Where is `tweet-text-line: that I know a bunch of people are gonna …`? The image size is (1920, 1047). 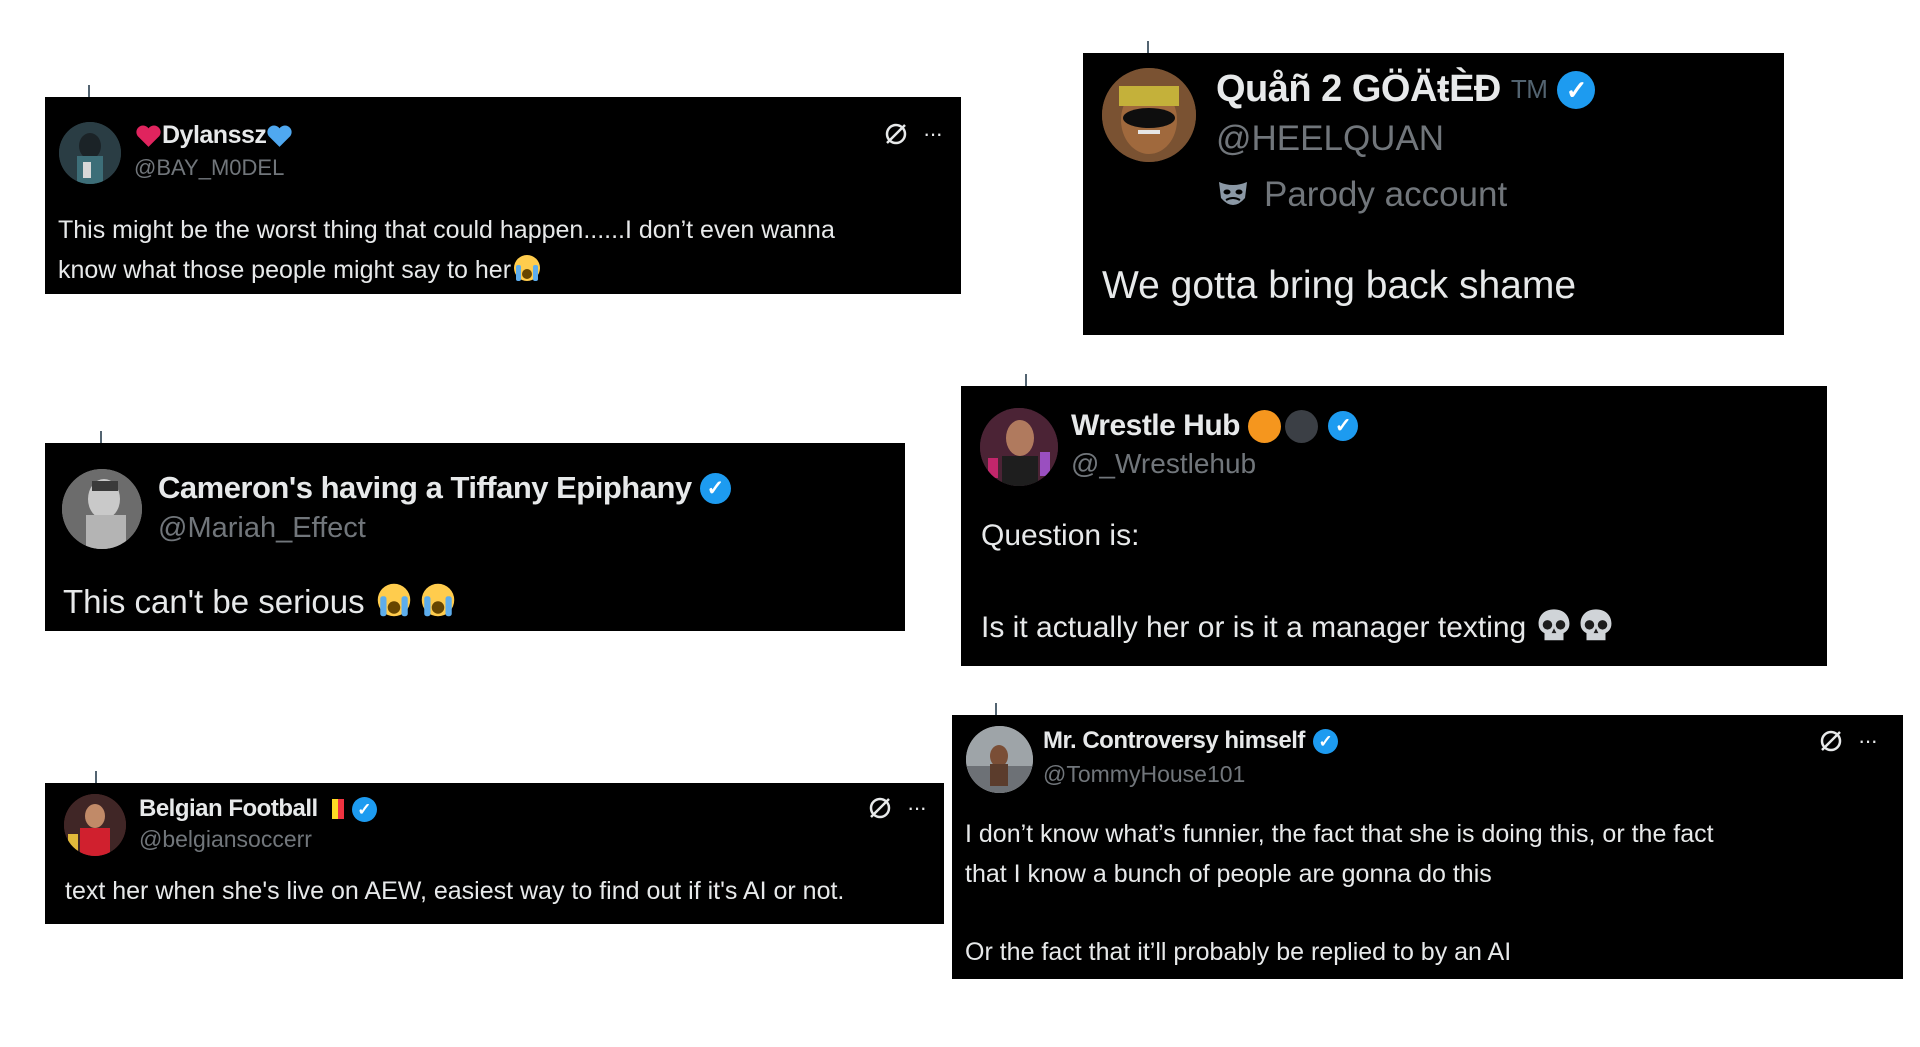 tweet-text-line: that I know a bunch of people are gonna … is located at coordinates (1228, 874).